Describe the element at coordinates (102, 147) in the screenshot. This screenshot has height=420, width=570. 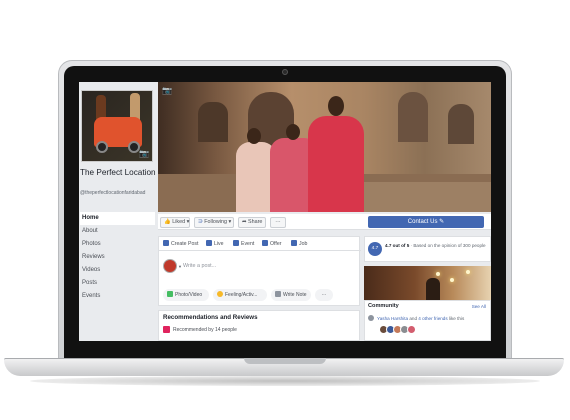
I see `car-wheel` at that location.